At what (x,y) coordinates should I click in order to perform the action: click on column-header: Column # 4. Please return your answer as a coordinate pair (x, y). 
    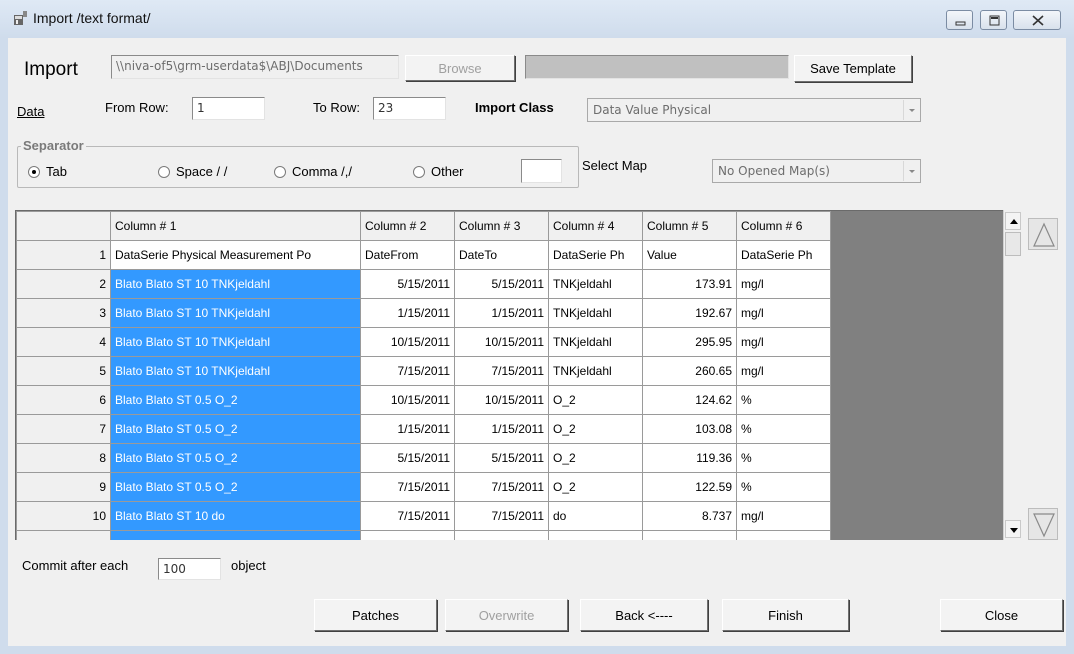
    Looking at the image, I should click on (595, 226).